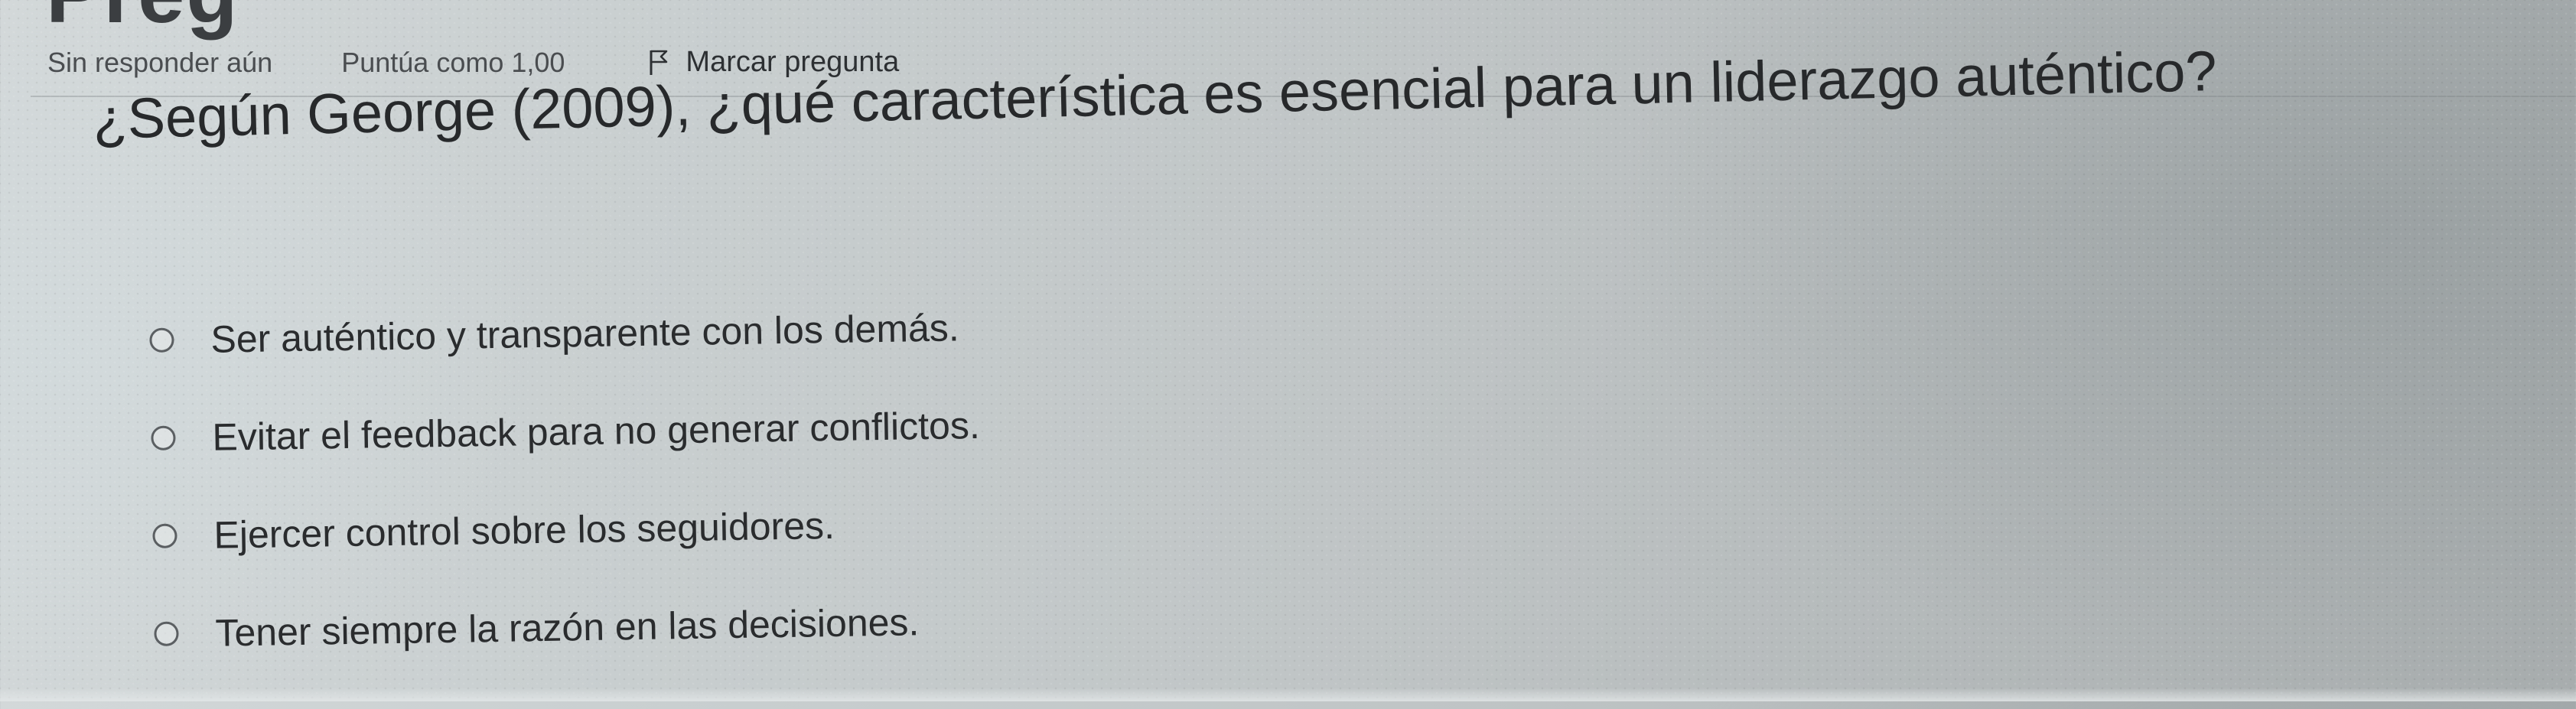 The width and height of the screenshot is (2576, 709). What do you see at coordinates (1288, 695) in the screenshot?
I see `screen-bottom-edge` at bounding box center [1288, 695].